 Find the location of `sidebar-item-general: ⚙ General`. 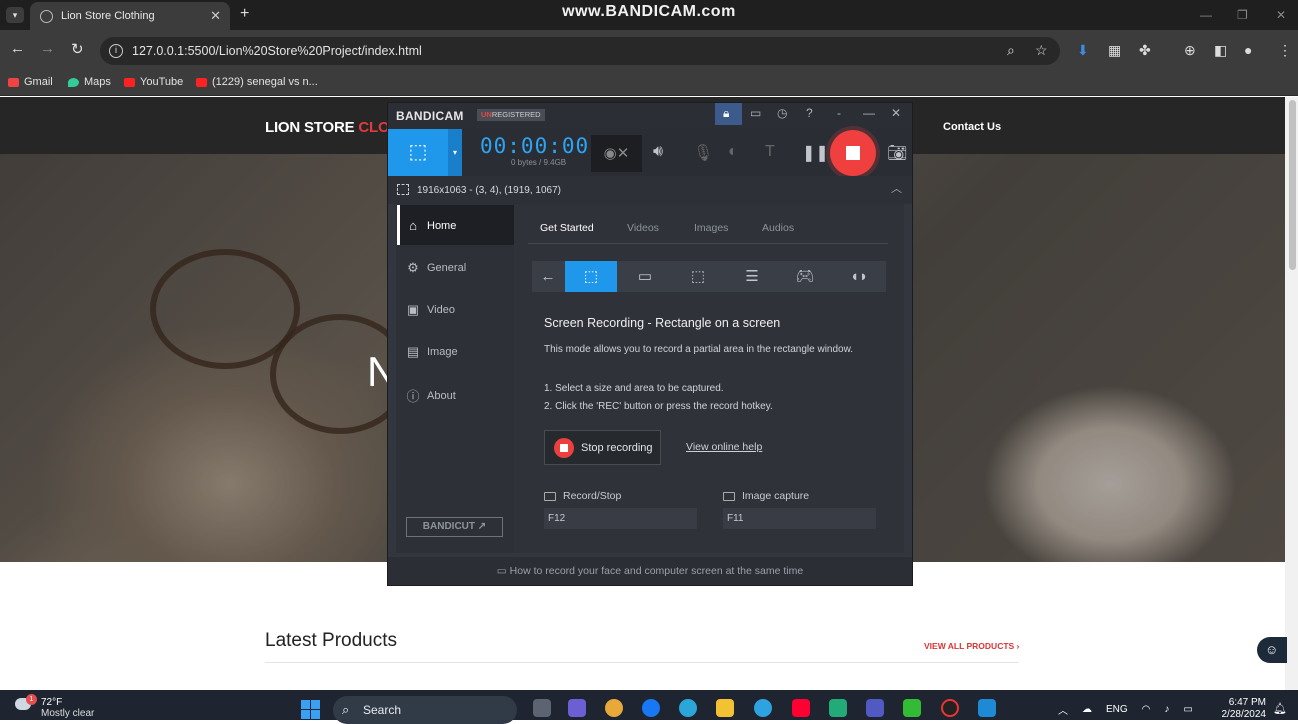

sidebar-item-general: ⚙ General is located at coordinates (436, 268).